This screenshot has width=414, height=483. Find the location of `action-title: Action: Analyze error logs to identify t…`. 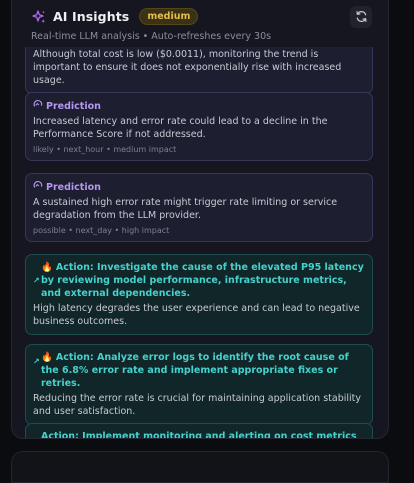

action-title: Action: Analyze error logs to identify t… is located at coordinates (195, 370).